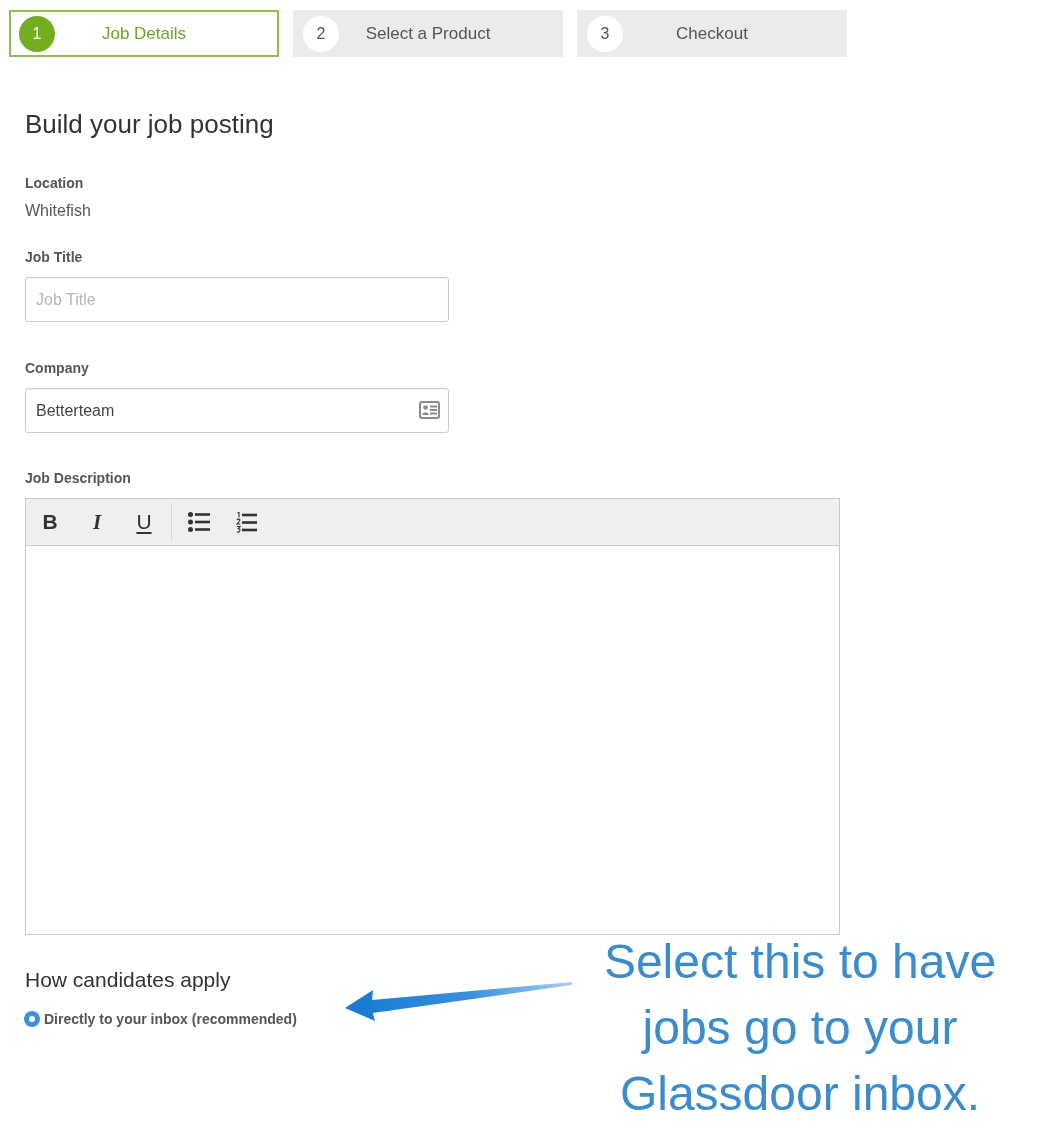 Image resolution: width=1060 pixels, height=1144 pixels. What do you see at coordinates (246, 522) in the screenshot?
I see `numbered-list-icon` at bounding box center [246, 522].